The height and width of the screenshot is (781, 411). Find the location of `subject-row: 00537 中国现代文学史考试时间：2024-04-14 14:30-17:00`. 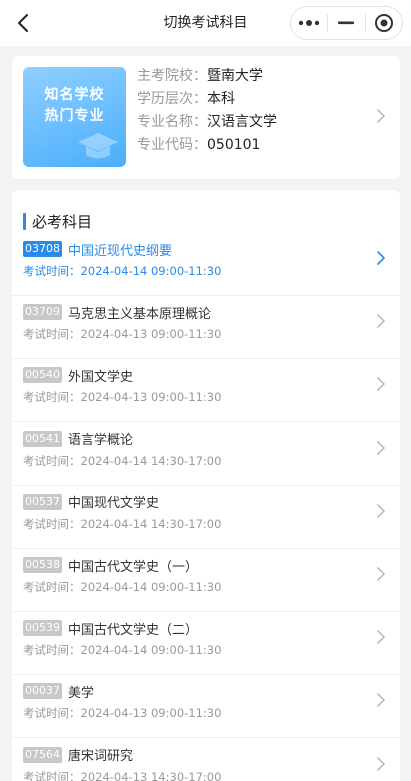

subject-row: 00537 中国现代文学史考试时间：2024-04-14 14:30-17:00 is located at coordinates (206, 517).